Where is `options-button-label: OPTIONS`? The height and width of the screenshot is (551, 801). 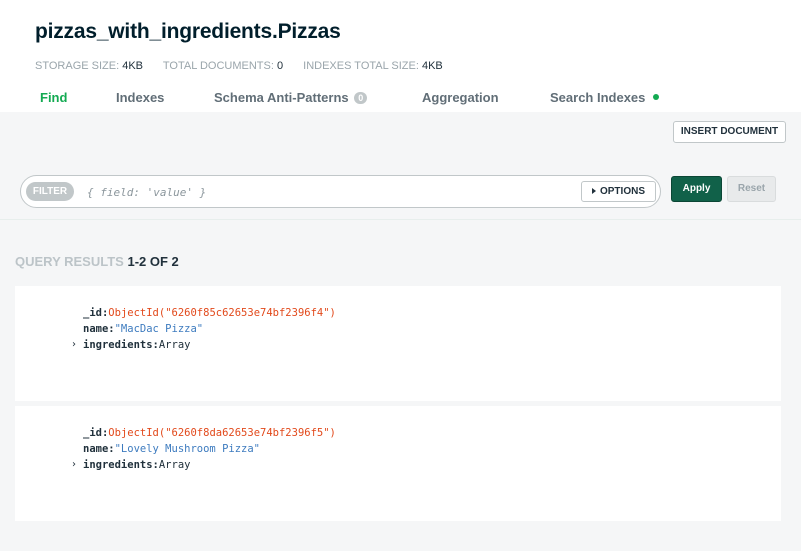
options-button-label: OPTIONS is located at coordinates (622, 191).